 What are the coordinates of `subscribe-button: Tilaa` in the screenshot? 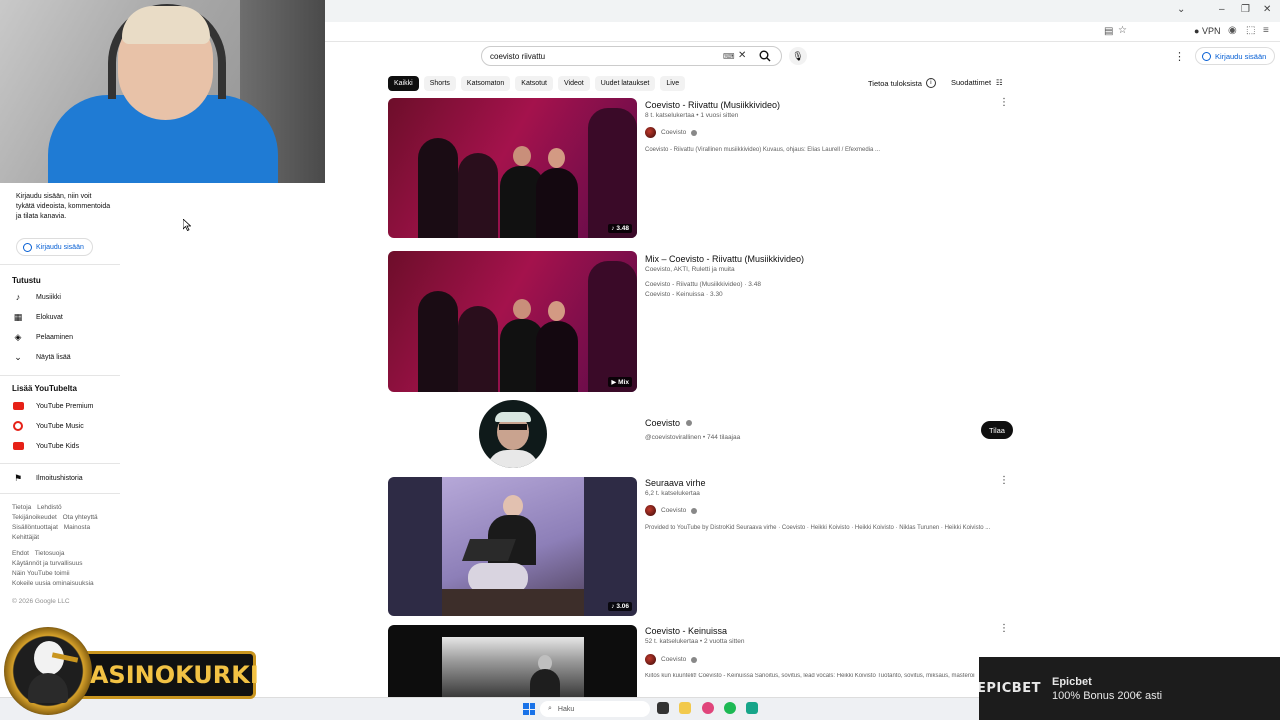 It's located at (997, 430).